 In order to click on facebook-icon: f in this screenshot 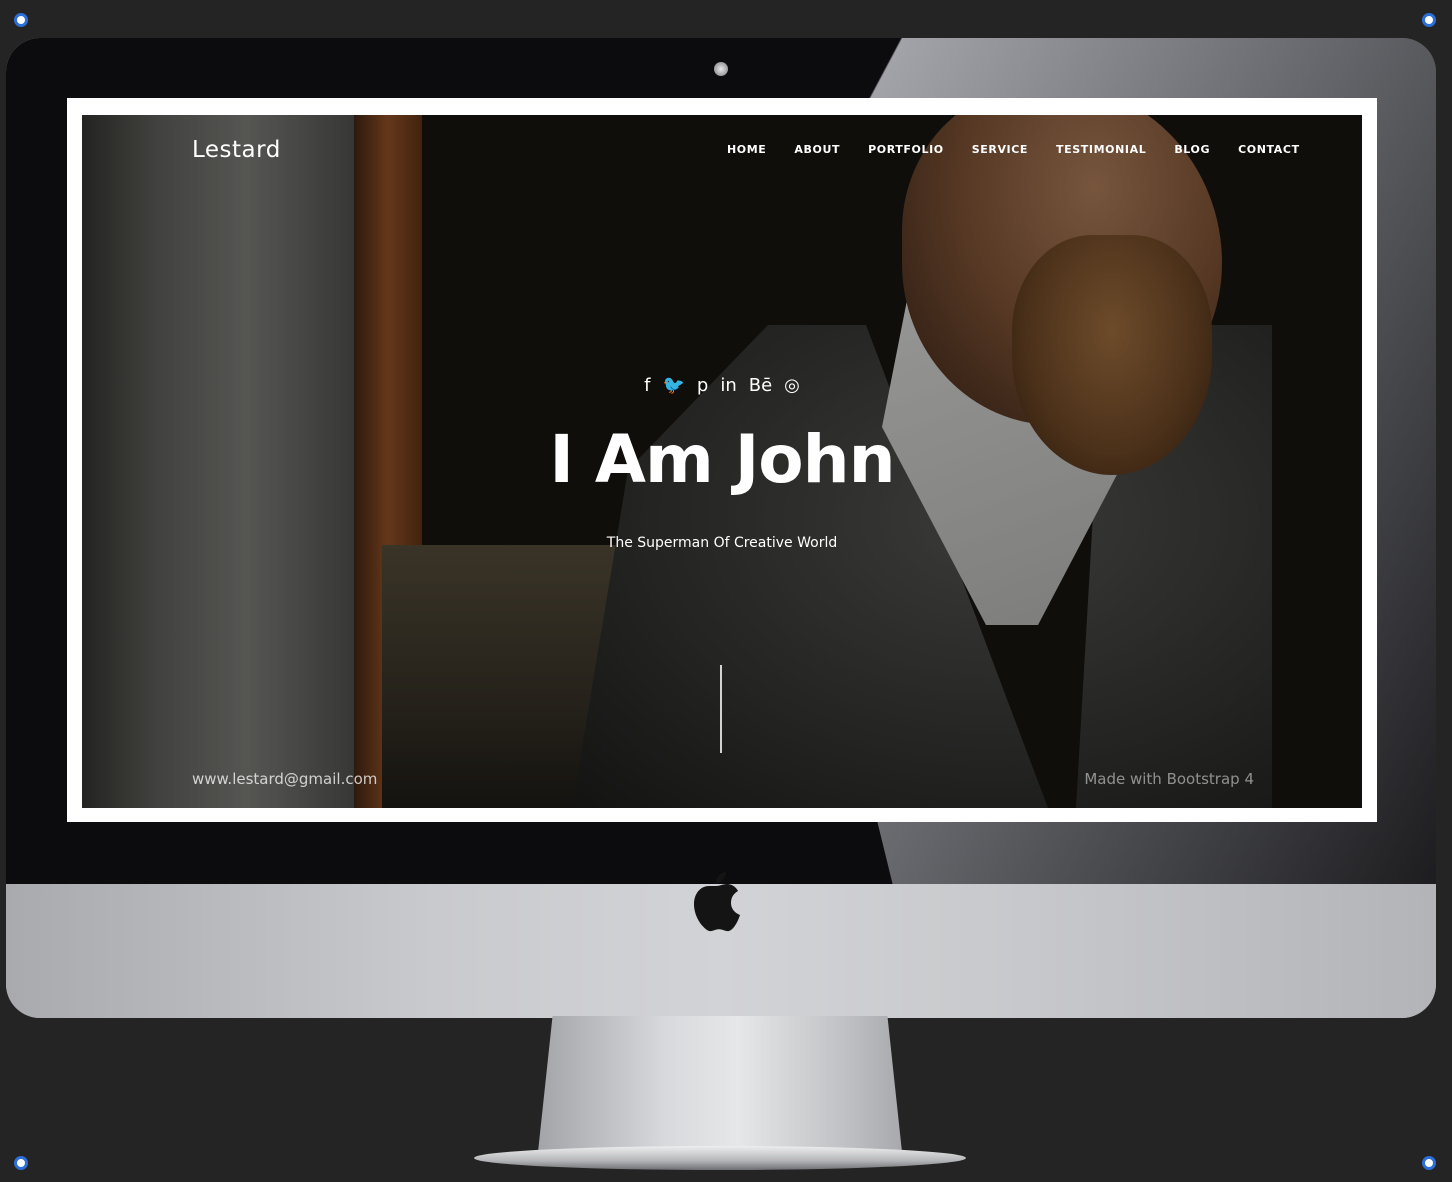, I will do `click(647, 385)`.